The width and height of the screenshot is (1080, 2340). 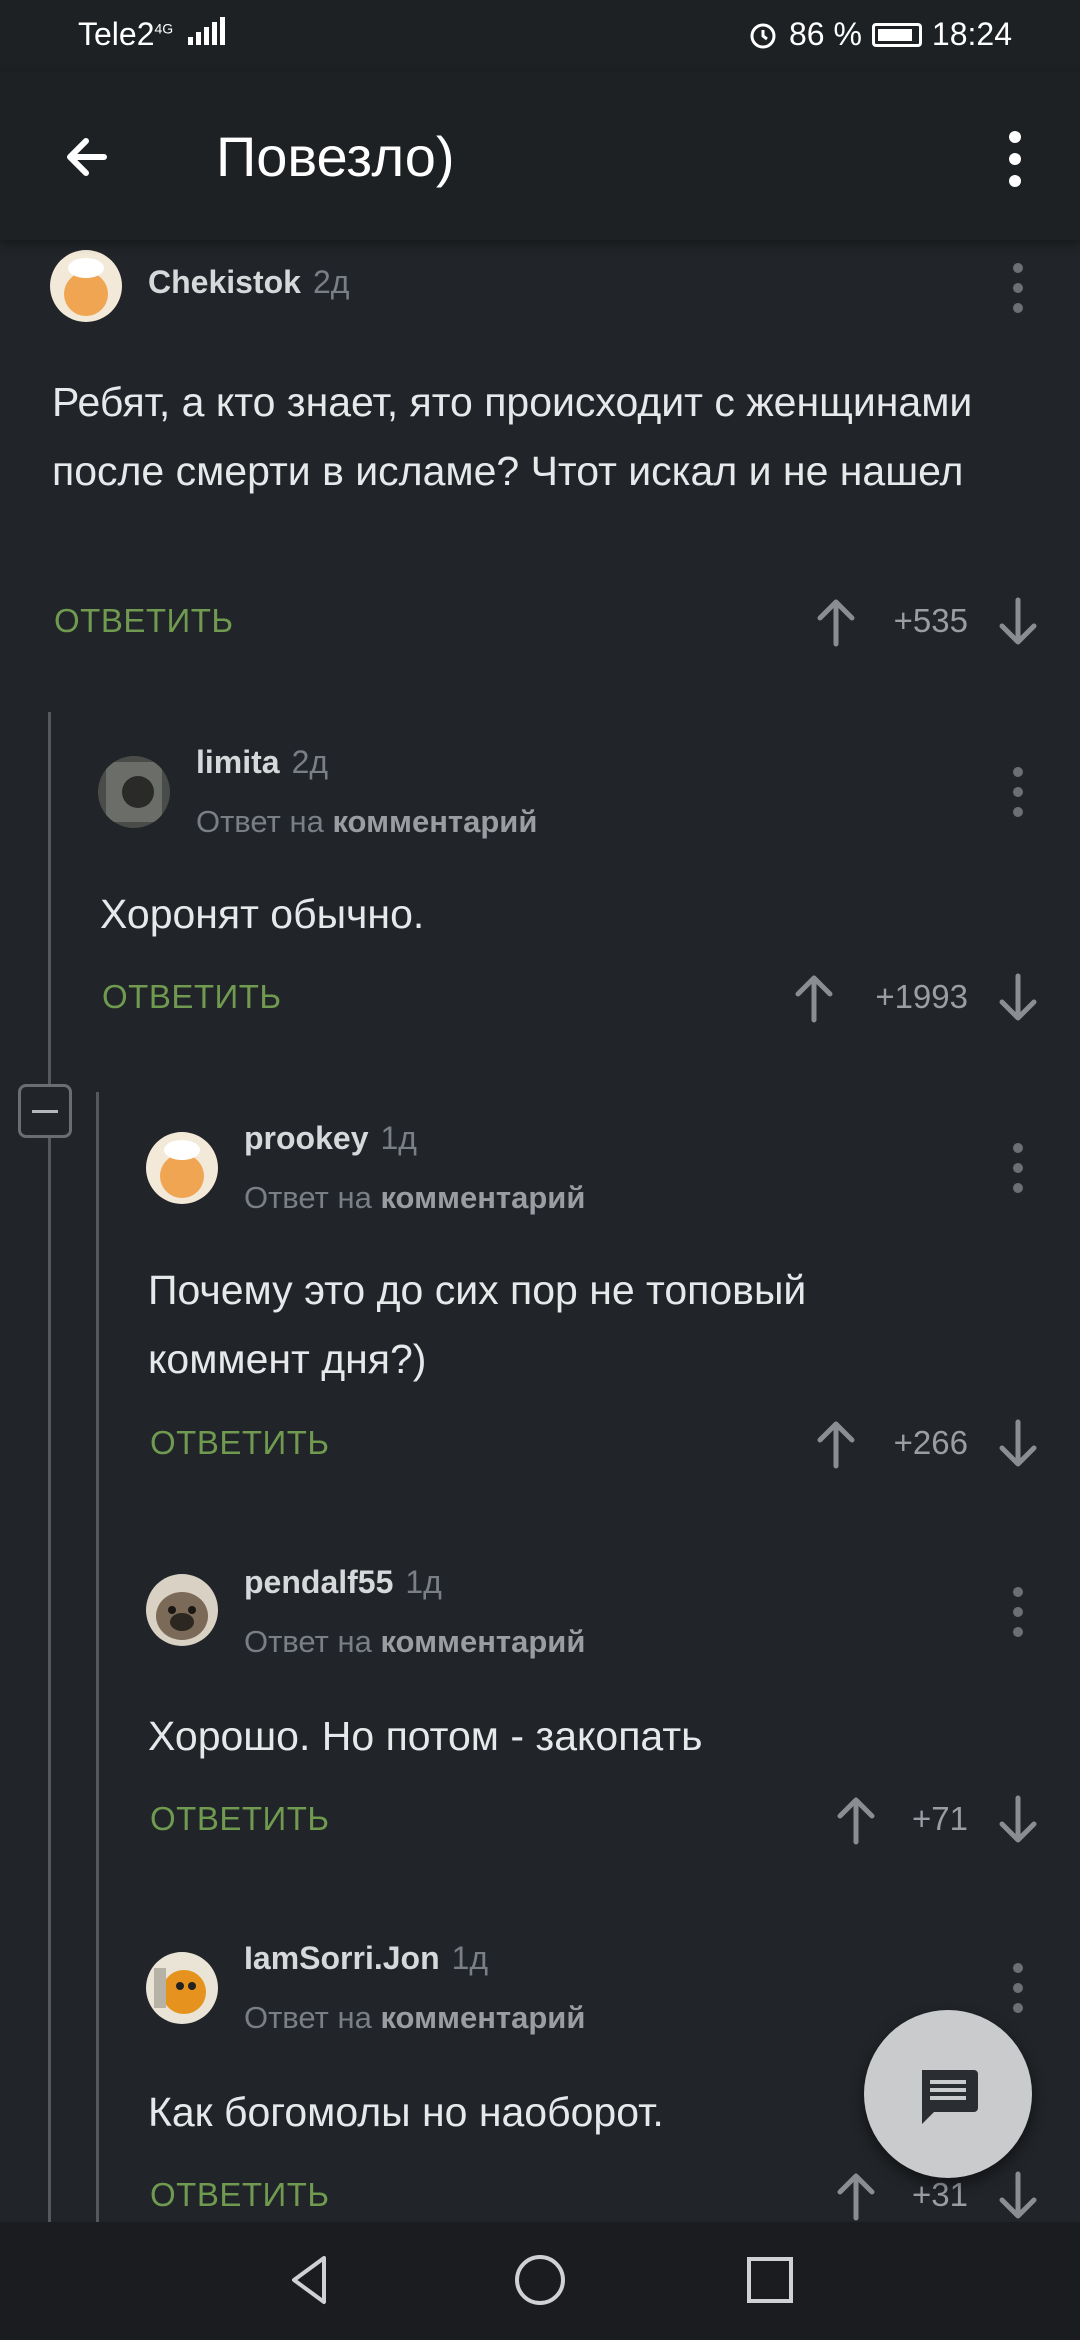 I want to click on arrow-left-icon, so click(x=87, y=157).